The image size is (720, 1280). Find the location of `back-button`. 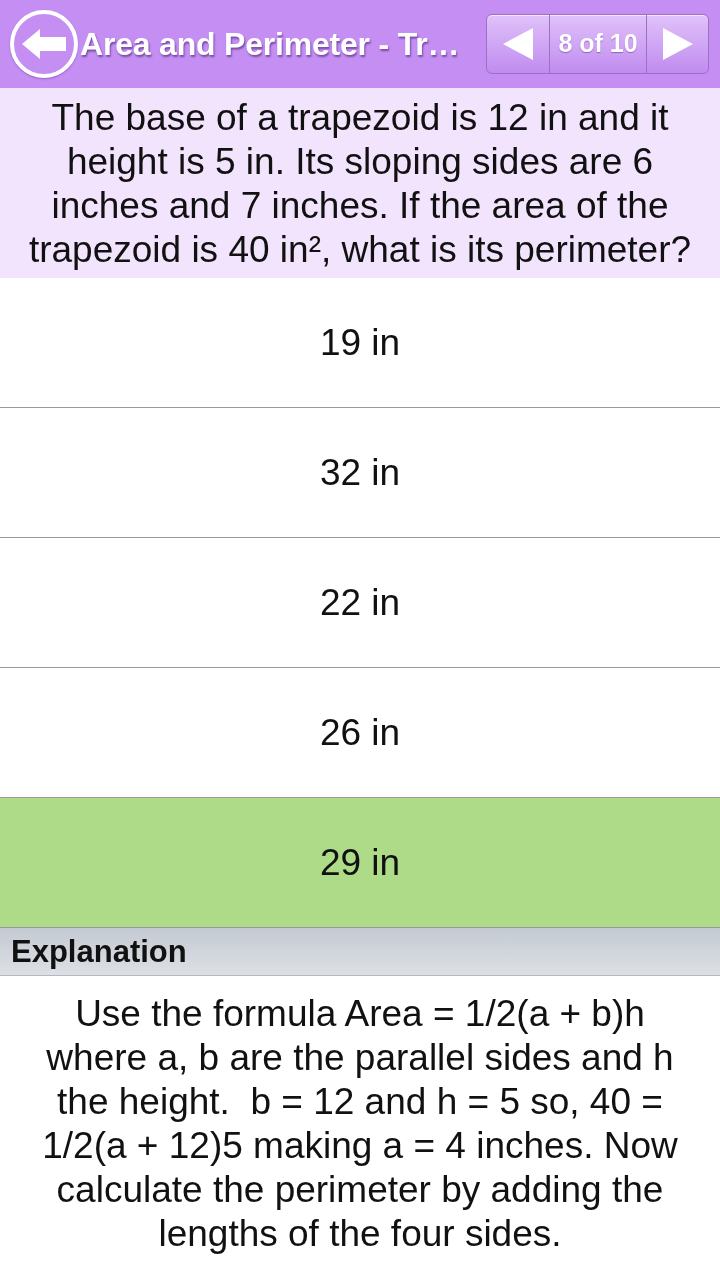

back-button is located at coordinates (44, 44).